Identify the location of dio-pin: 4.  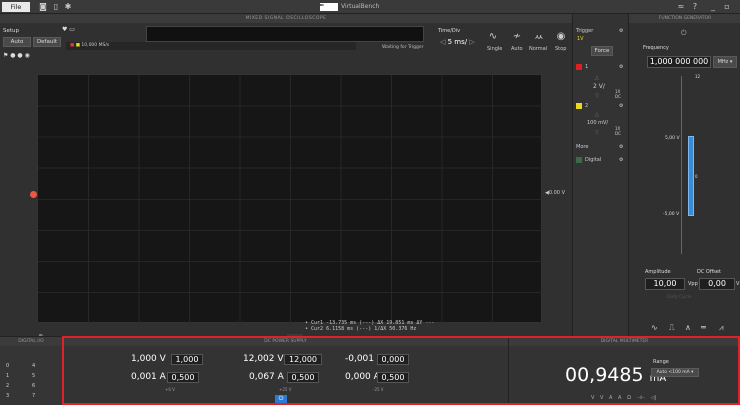
(33, 366).